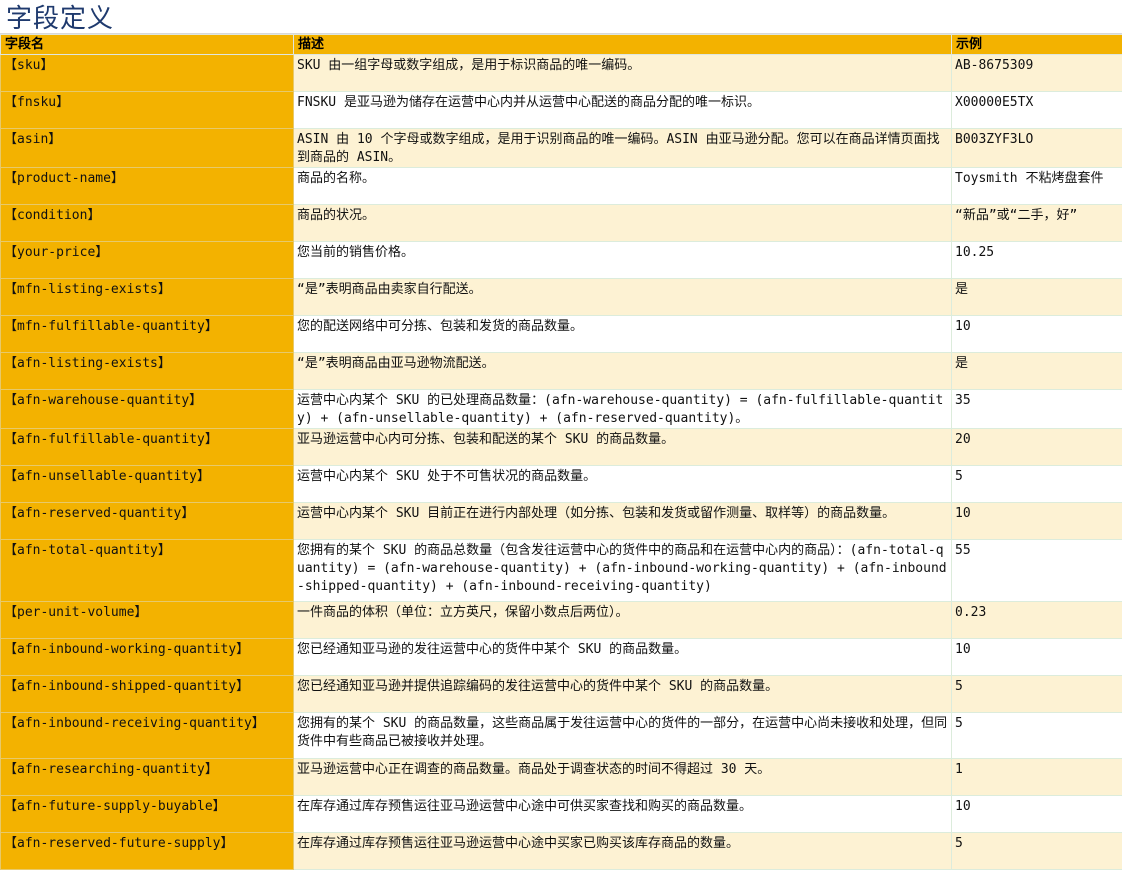  Describe the element at coordinates (623, 777) in the screenshot. I see `description-cell: 亚马逊运营中心正在调查的商品数量。商品处于调查状态的时间不得超过 30 天。` at that location.